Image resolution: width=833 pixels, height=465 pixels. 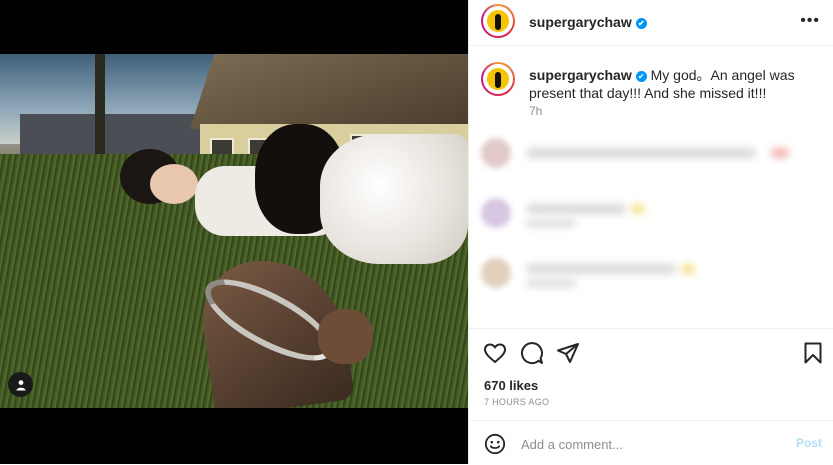 What do you see at coordinates (511, 385) in the screenshot?
I see `likes-count: 670 likes` at bounding box center [511, 385].